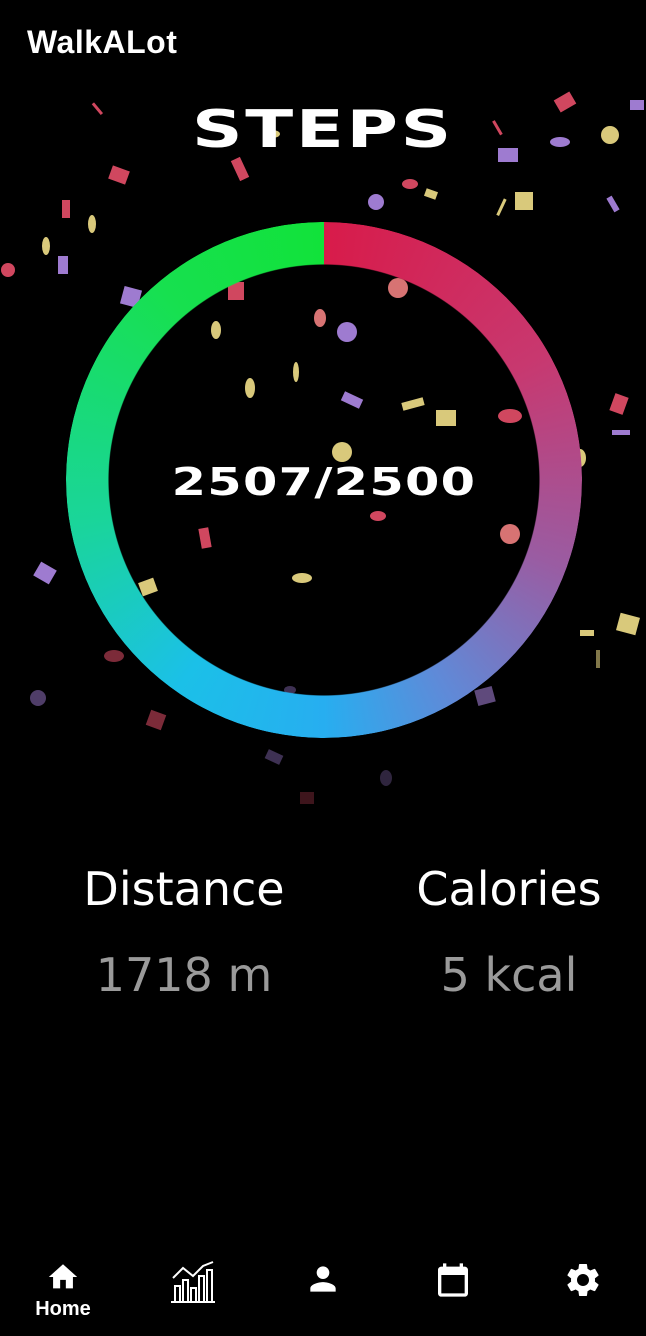  I want to click on home-icon, so click(63, 1276).